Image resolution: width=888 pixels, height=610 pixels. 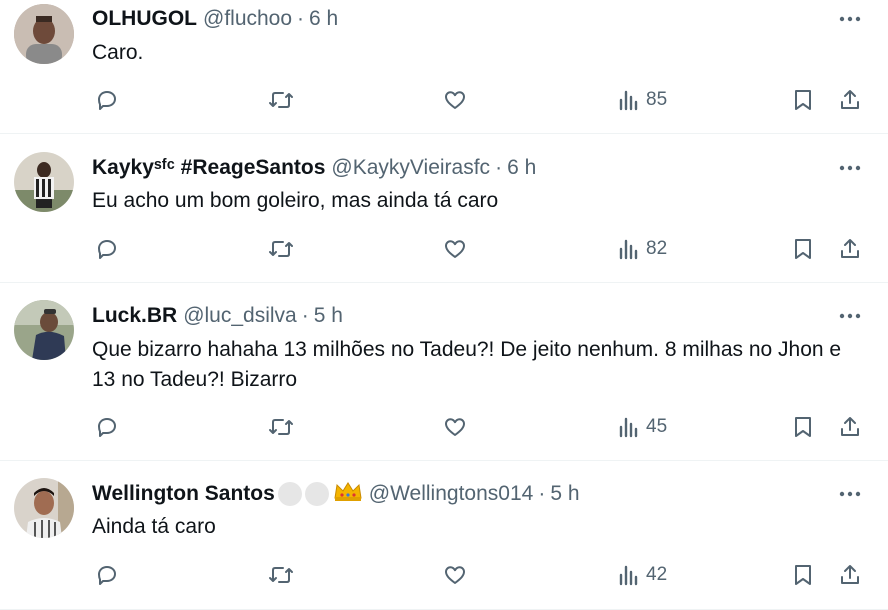 I want to click on username: @KaykyVieirasfc, so click(x=410, y=168).